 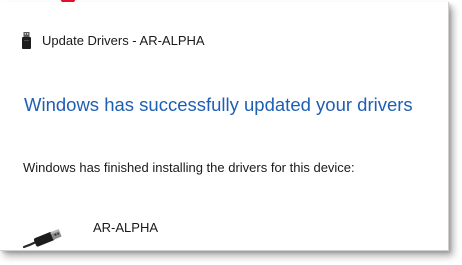 I want to click on window-title: Update Drivers - AR-ALPHA, so click(x=123, y=40).